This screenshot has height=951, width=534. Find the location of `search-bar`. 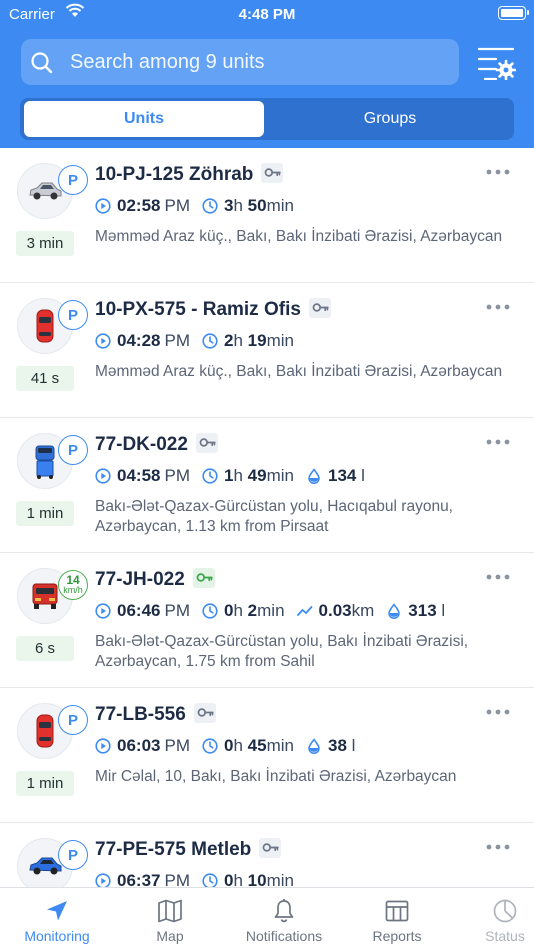

search-bar is located at coordinates (240, 62).